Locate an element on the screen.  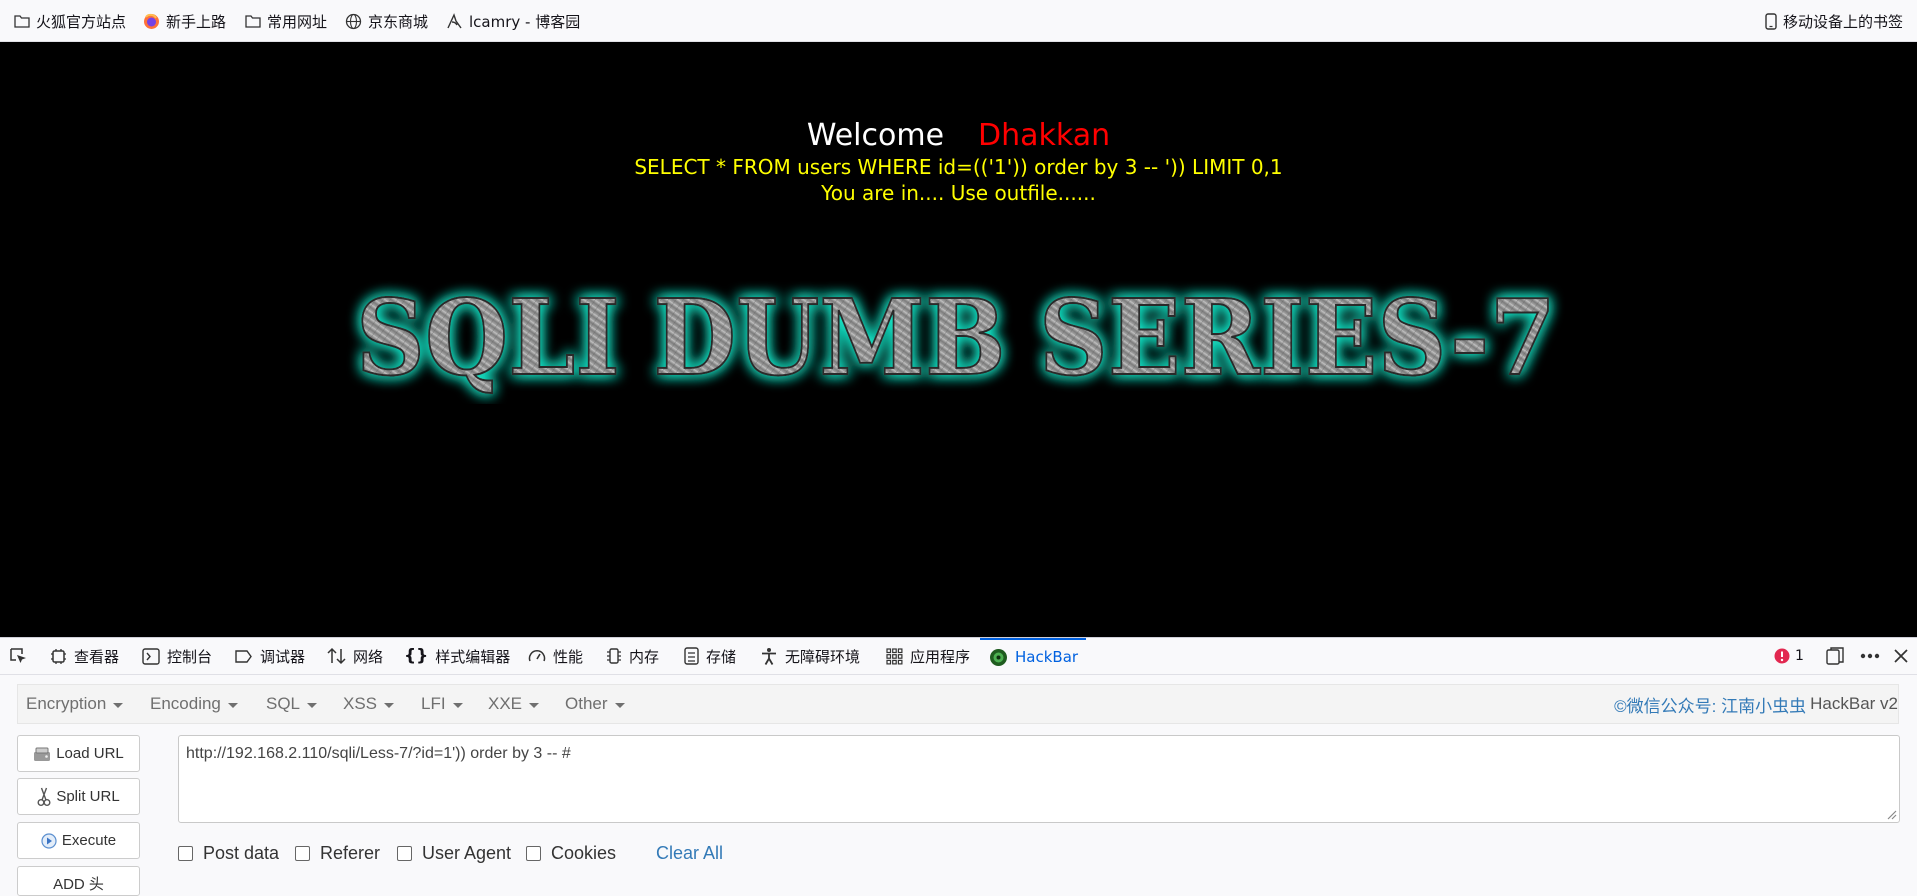
tab-console: 控制台 is located at coordinates (177, 656).